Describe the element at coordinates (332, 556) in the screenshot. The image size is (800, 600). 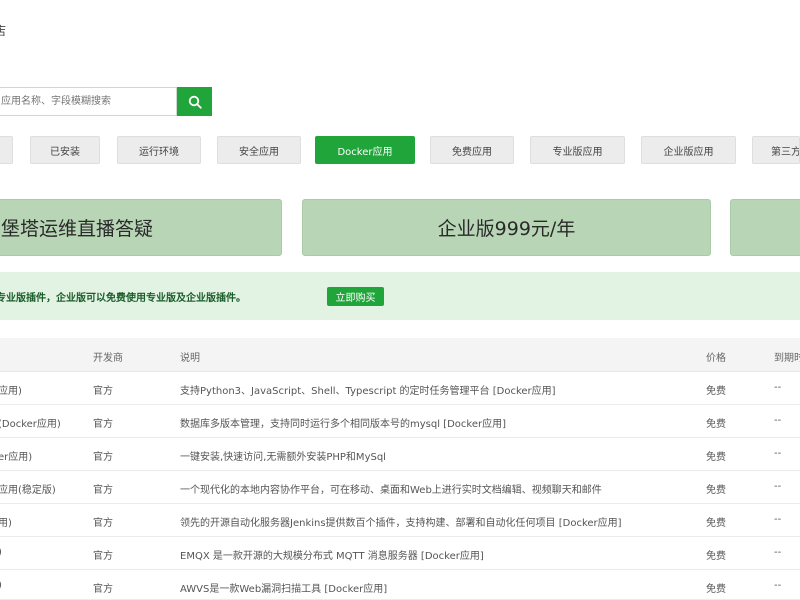
I see `row-description: EMQX 是一款开源的大规模分布式 MQTT 消息服务器 [Docker应用]` at that location.